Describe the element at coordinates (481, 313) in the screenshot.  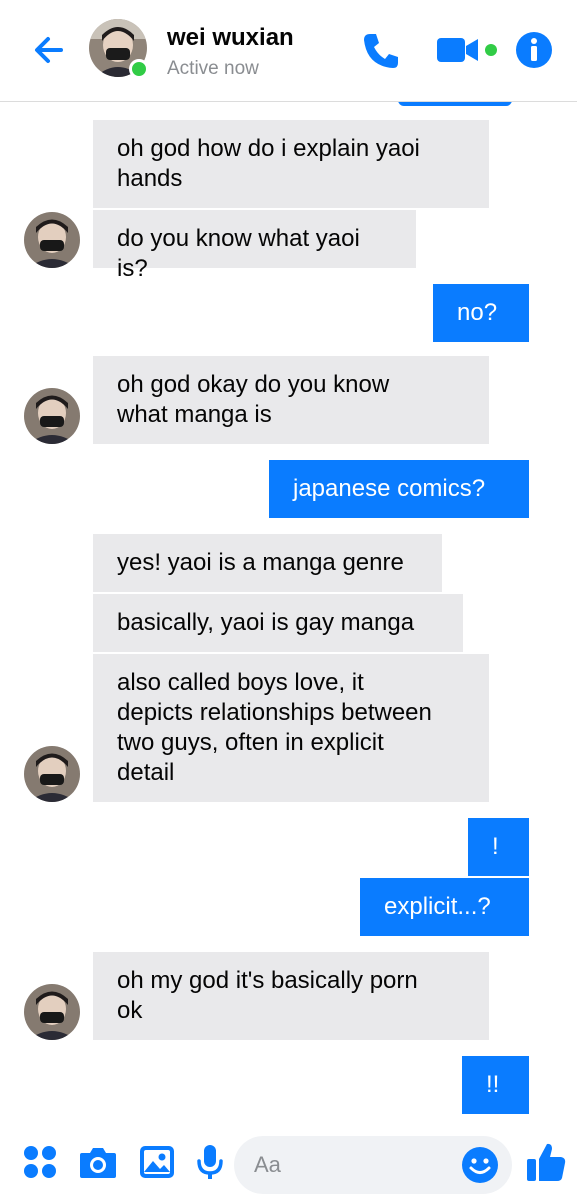
I see `message-bubble-outgoing: no?` at that location.